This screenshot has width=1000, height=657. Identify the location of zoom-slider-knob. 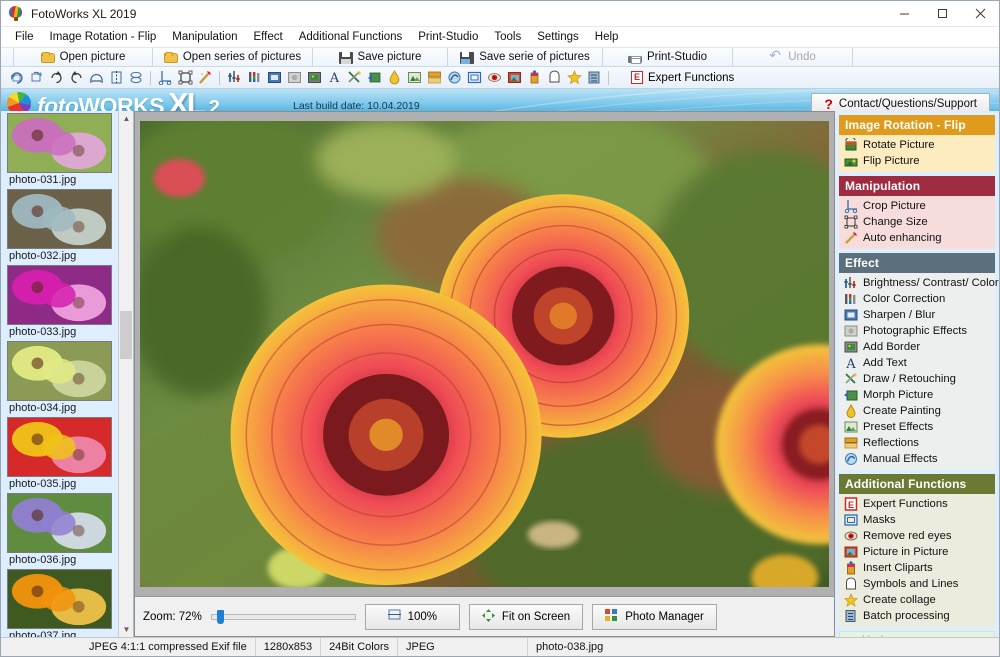
(220, 616).